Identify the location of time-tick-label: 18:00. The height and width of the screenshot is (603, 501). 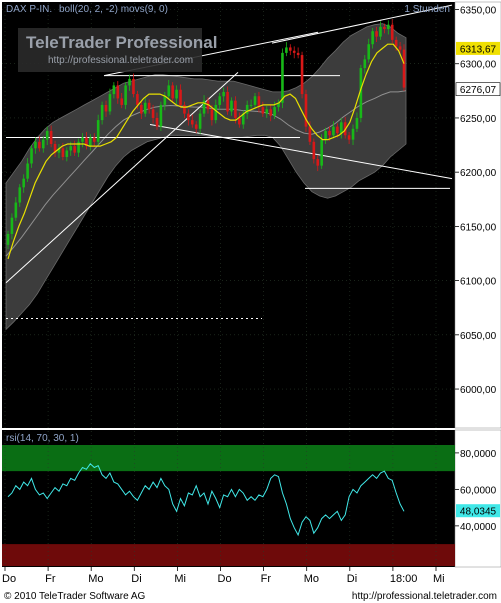
(404, 579).